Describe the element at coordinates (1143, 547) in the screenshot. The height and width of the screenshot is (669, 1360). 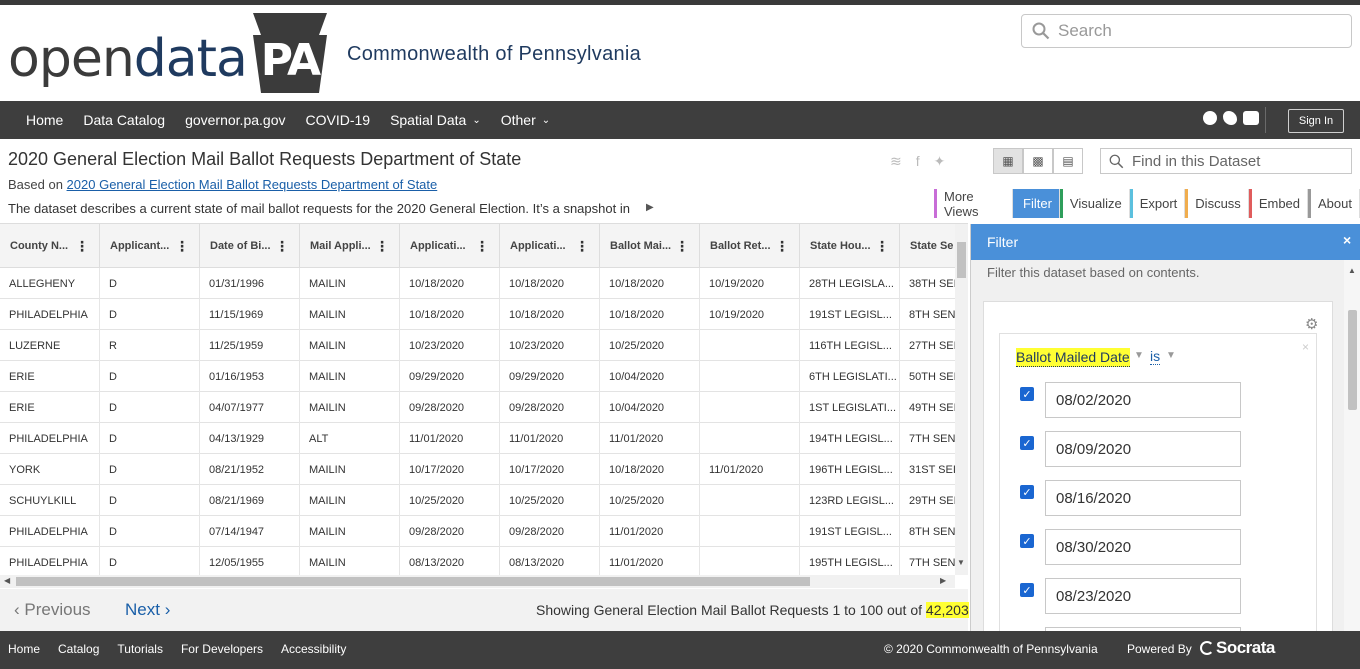
I see `filter-value-input: 08/30/2020` at that location.